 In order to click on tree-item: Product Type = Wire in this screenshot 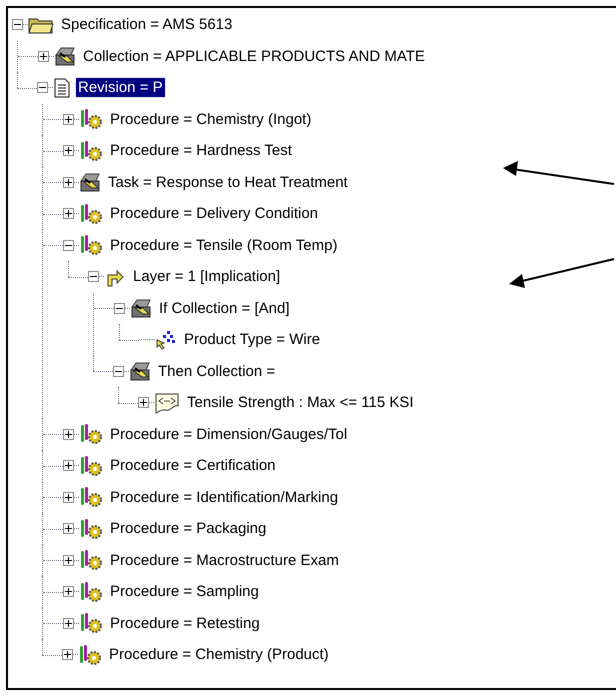, I will do `click(252, 340)`.